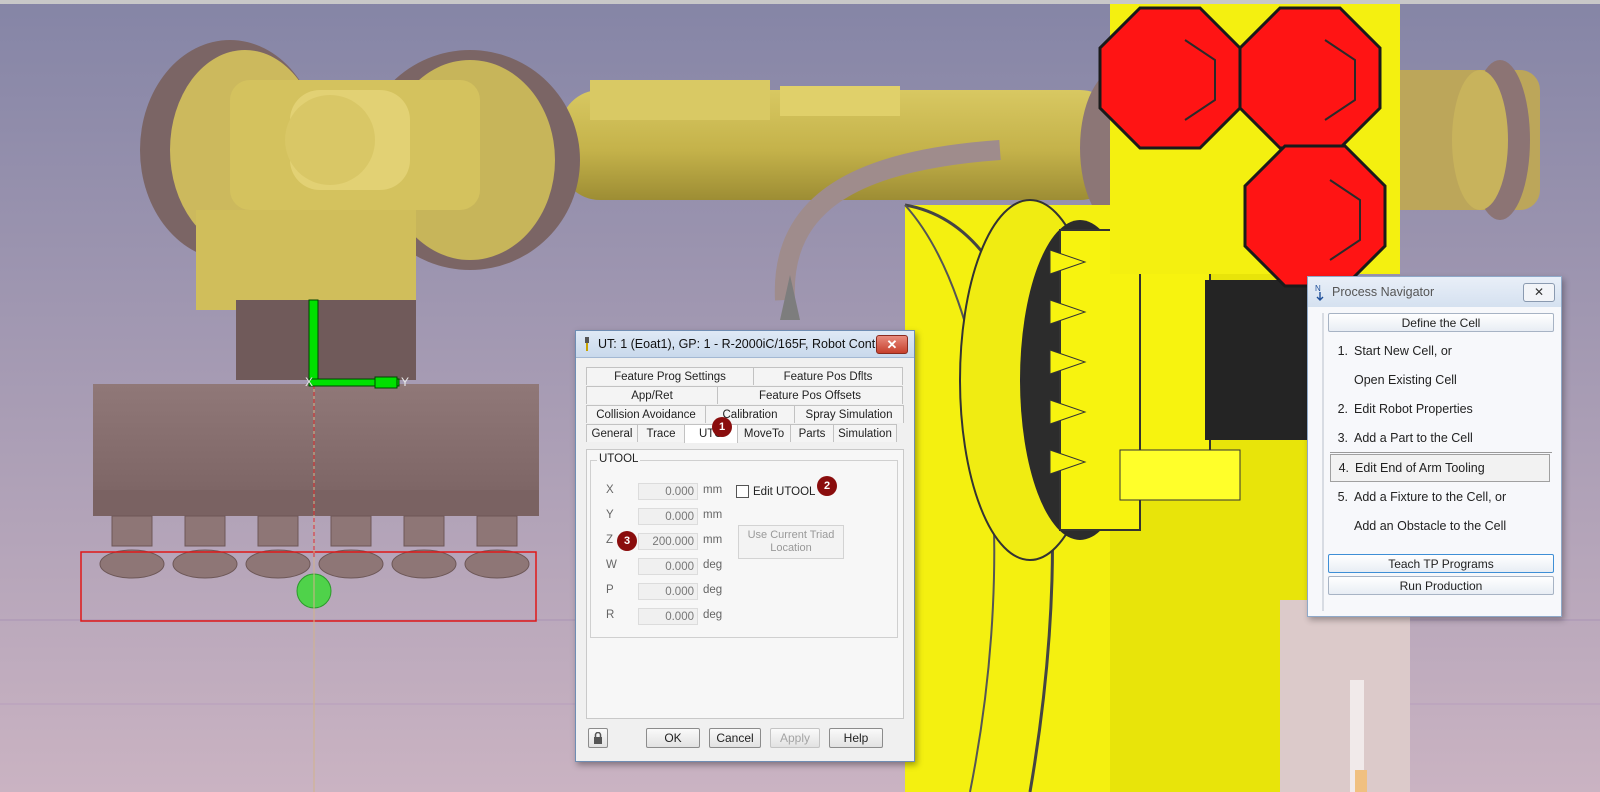 This screenshot has height=792, width=1600. Describe the element at coordinates (610, 615) in the screenshot. I see `field-label-r: R` at that location.